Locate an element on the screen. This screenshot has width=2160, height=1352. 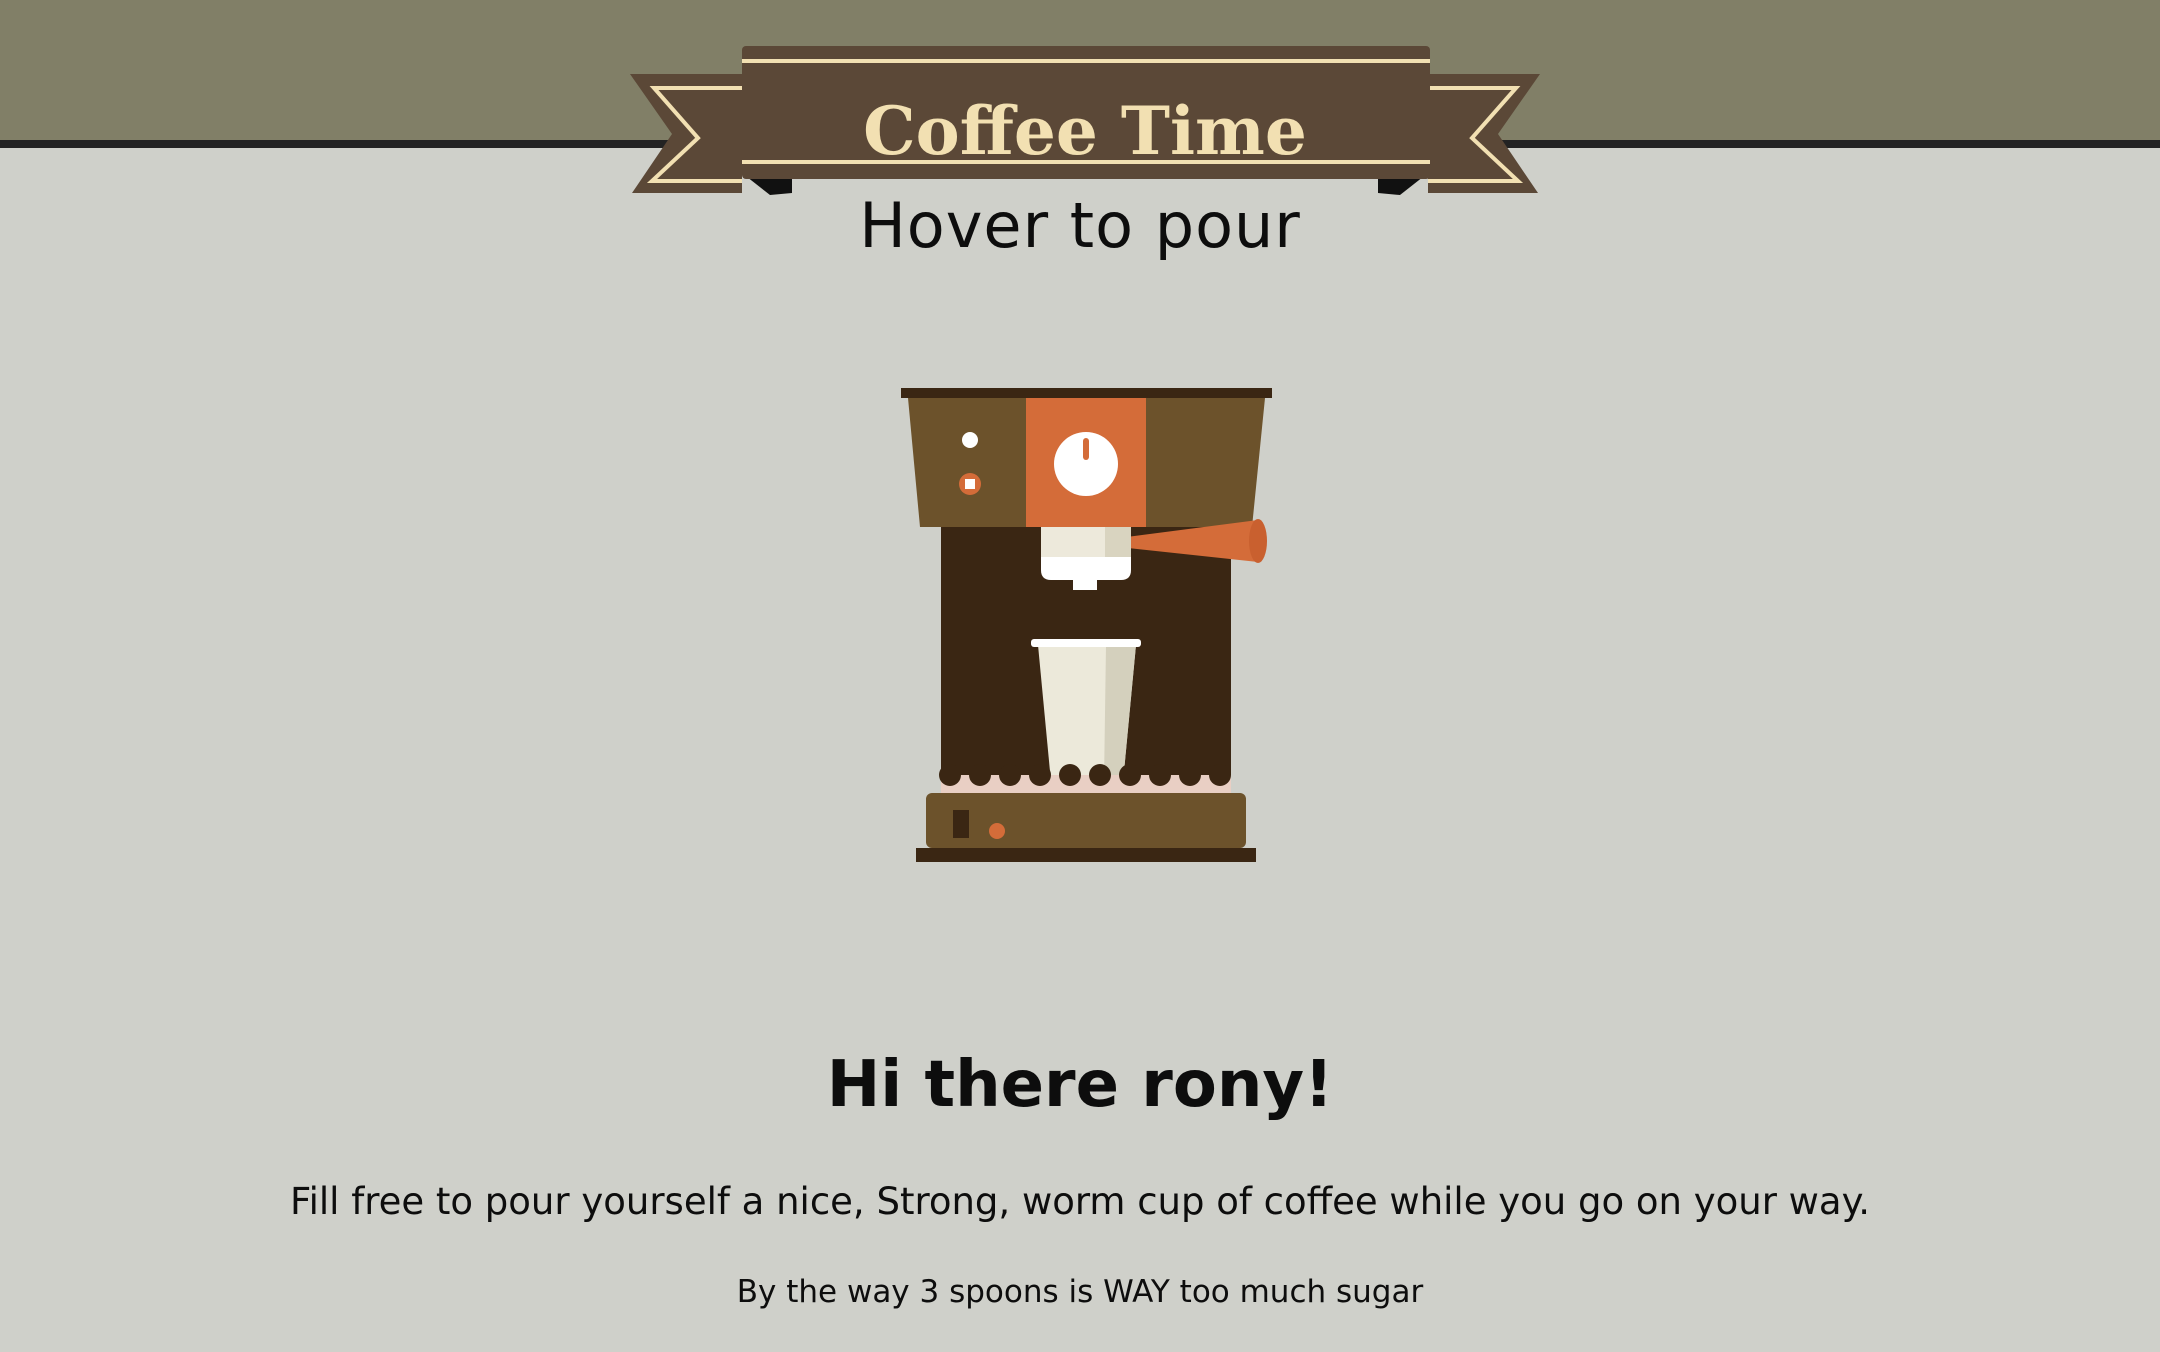
hover-hint: Hover to pour is located at coordinates (1080, 225).